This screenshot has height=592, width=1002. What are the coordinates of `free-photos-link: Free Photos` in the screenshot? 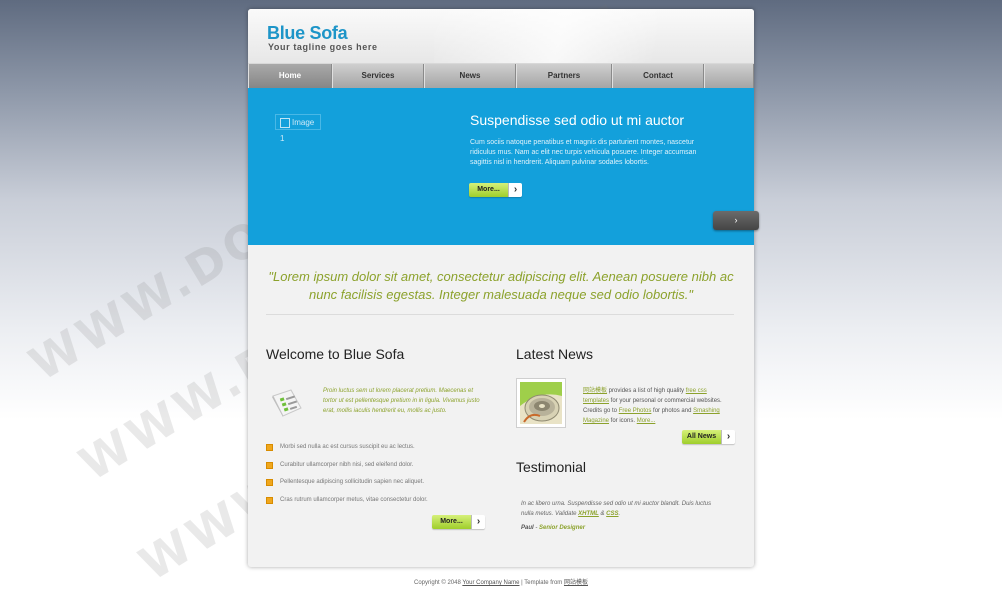 It's located at (635, 411).